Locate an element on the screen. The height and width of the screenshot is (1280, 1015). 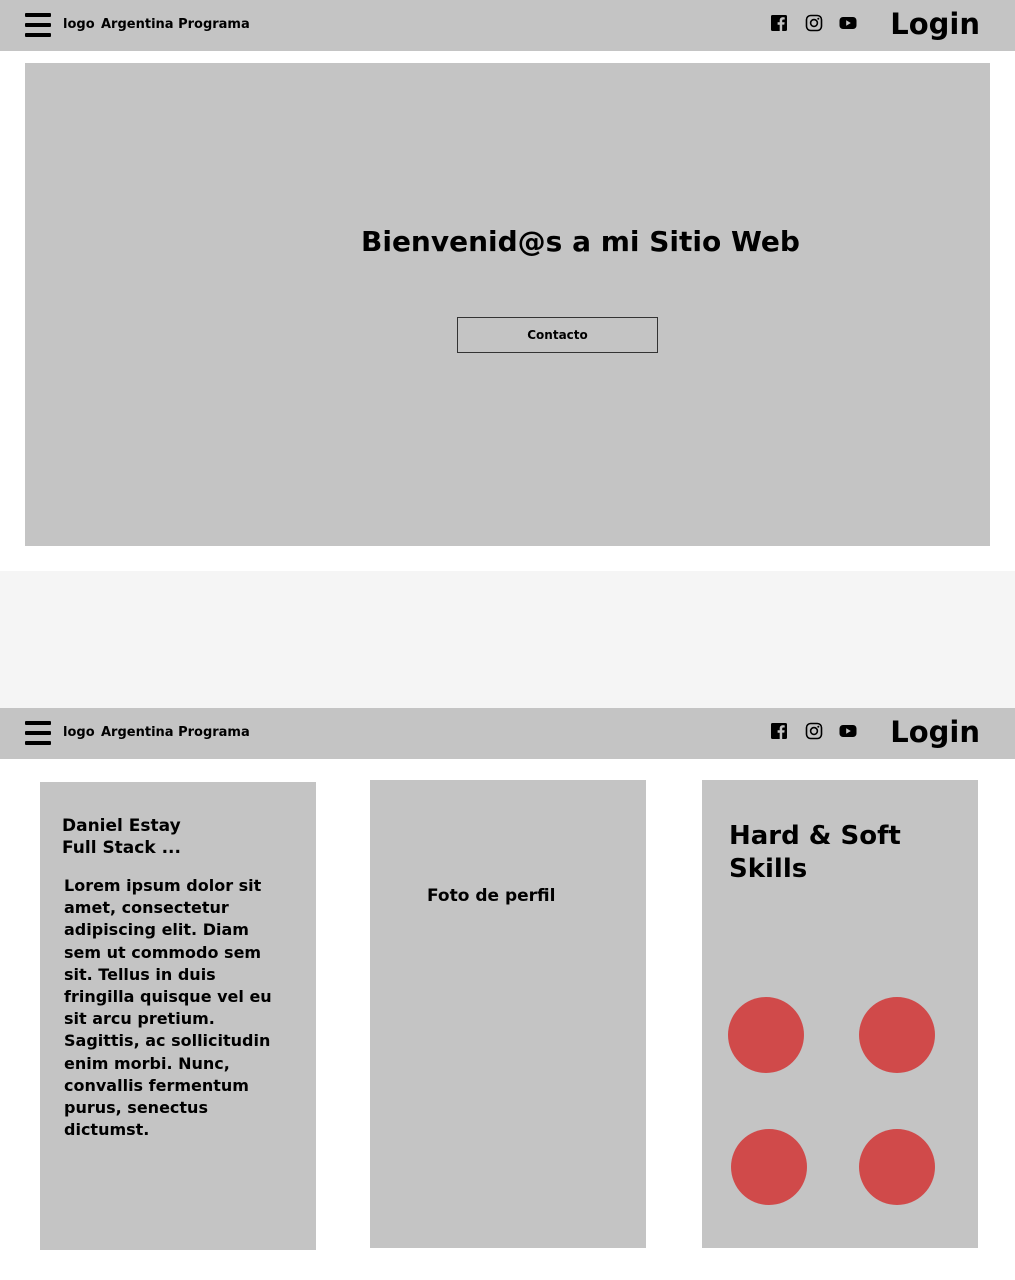
contact-button: Contacto is located at coordinates (557, 335).